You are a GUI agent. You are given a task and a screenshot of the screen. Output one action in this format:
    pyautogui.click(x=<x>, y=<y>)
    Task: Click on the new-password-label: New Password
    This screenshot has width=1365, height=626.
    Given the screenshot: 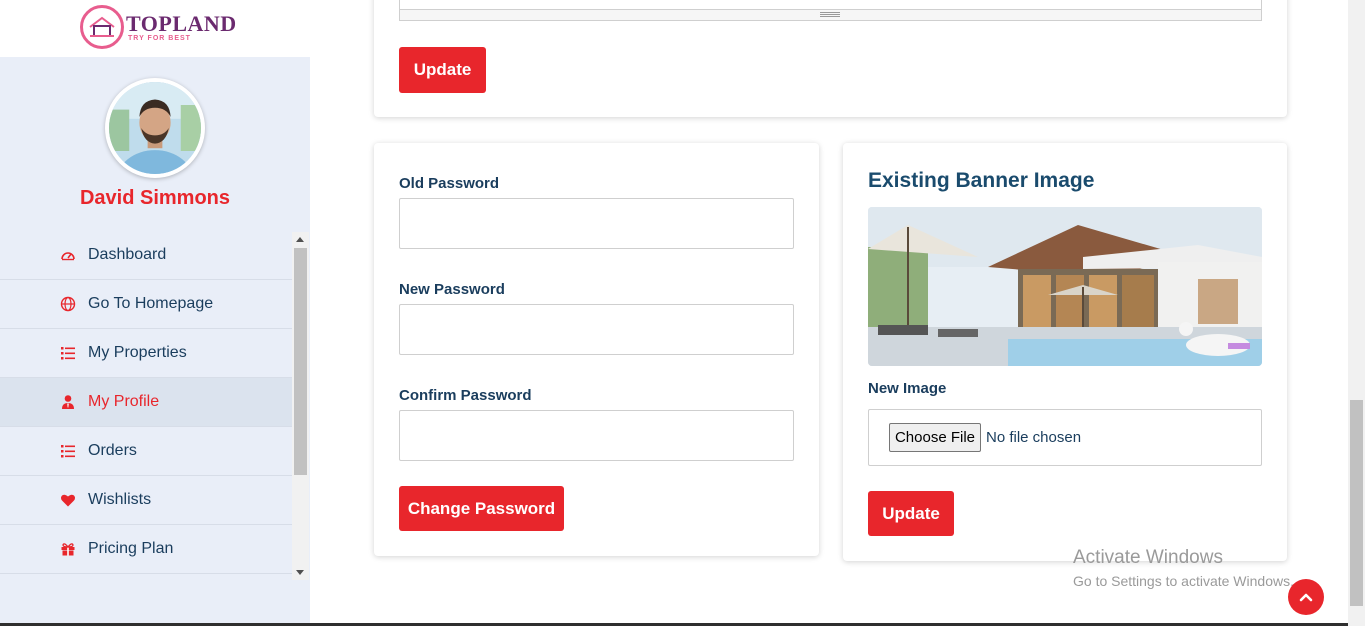 What is the action you would take?
    pyautogui.click(x=452, y=289)
    